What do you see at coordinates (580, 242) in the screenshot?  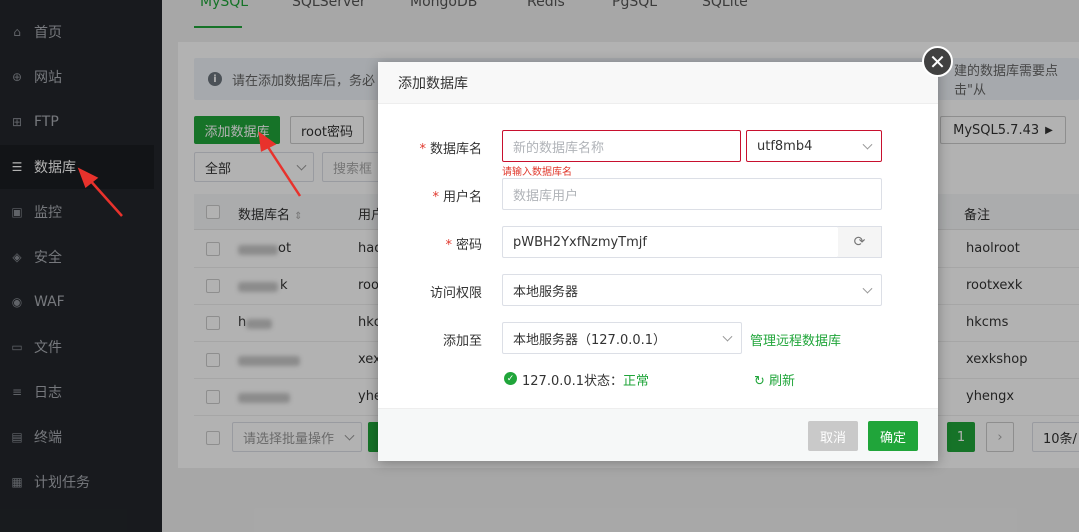 I see `password-value: pWBH2YxfNzmyTmjf` at bounding box center [580, 242].